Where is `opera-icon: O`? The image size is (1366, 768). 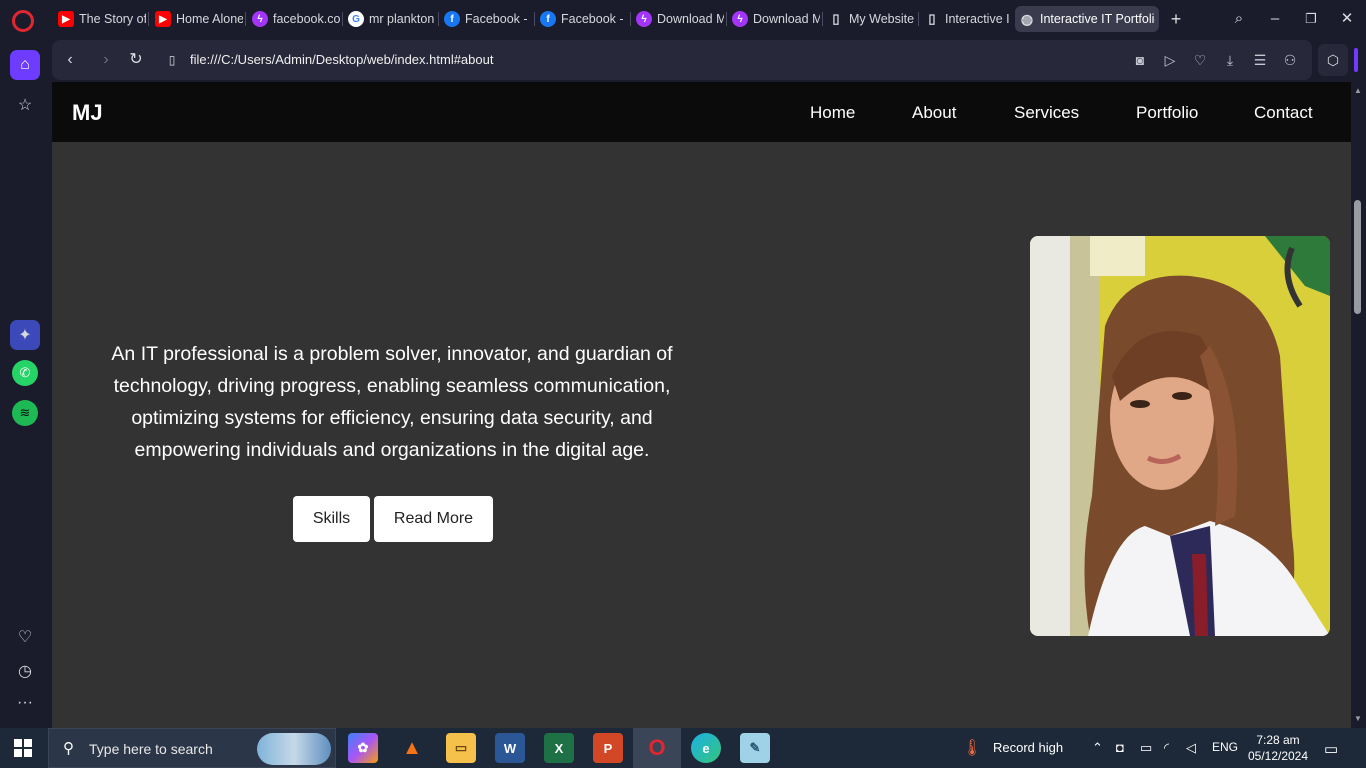 opera-icon: O is located at coordinates (657, 748).